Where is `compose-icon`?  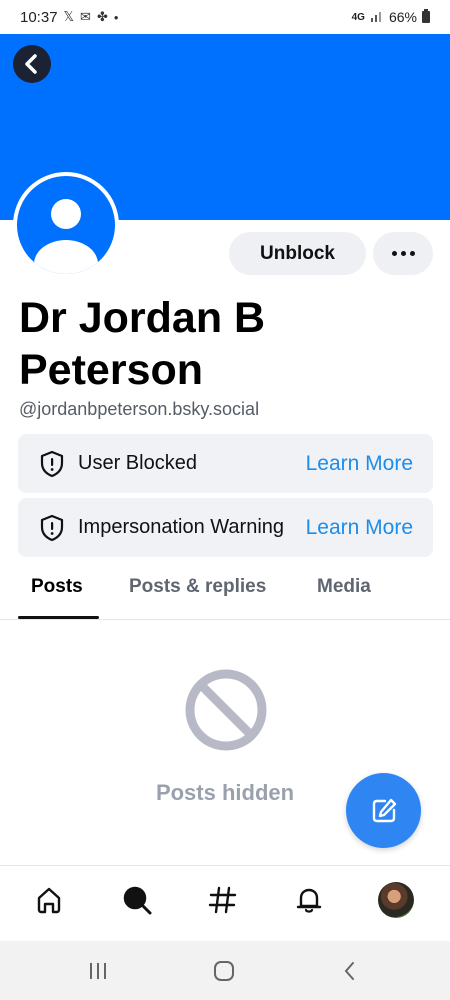
compose-icon is located at coordinates (384, 810).